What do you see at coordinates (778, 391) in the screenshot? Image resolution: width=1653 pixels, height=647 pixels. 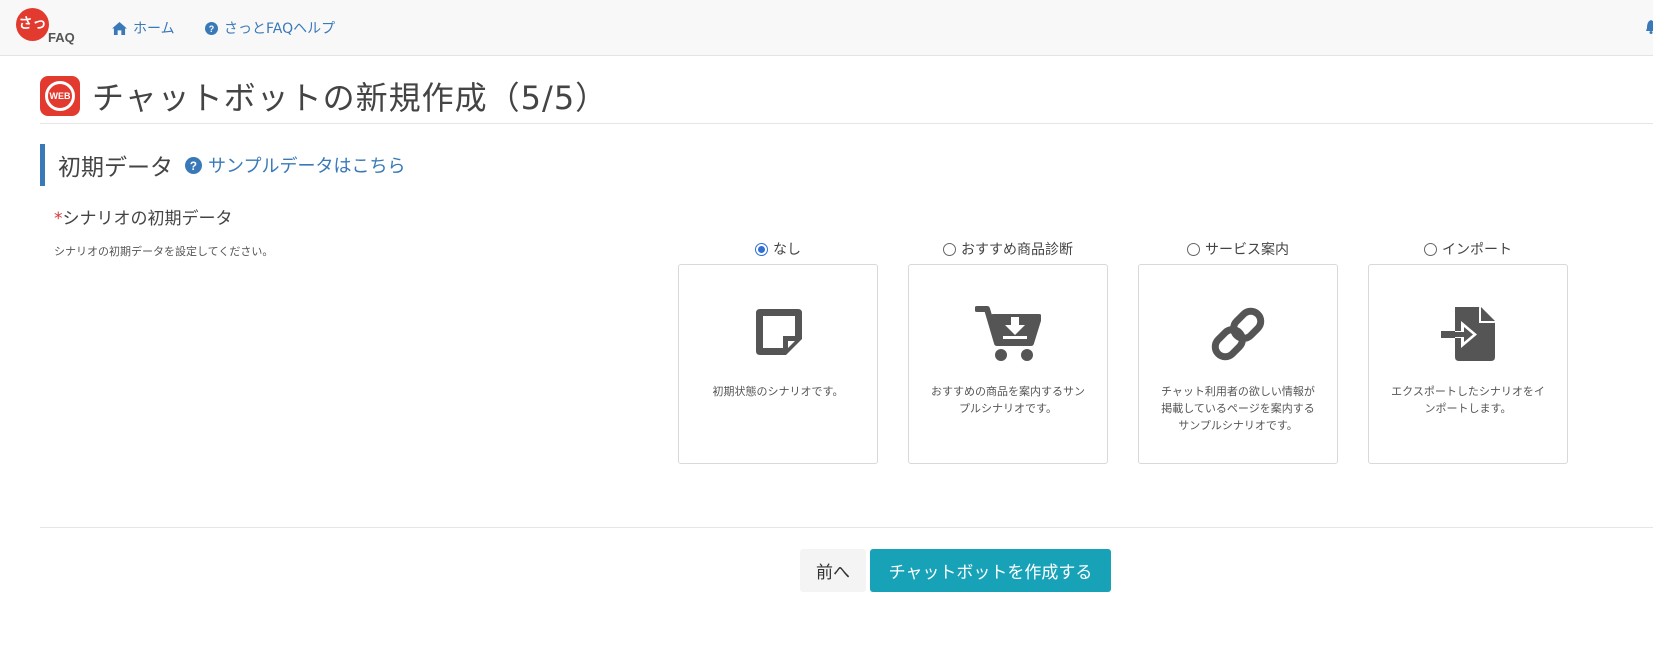 I see `option-none-description: 初期状態のシナリオです。` at bounding box center [778, 391].